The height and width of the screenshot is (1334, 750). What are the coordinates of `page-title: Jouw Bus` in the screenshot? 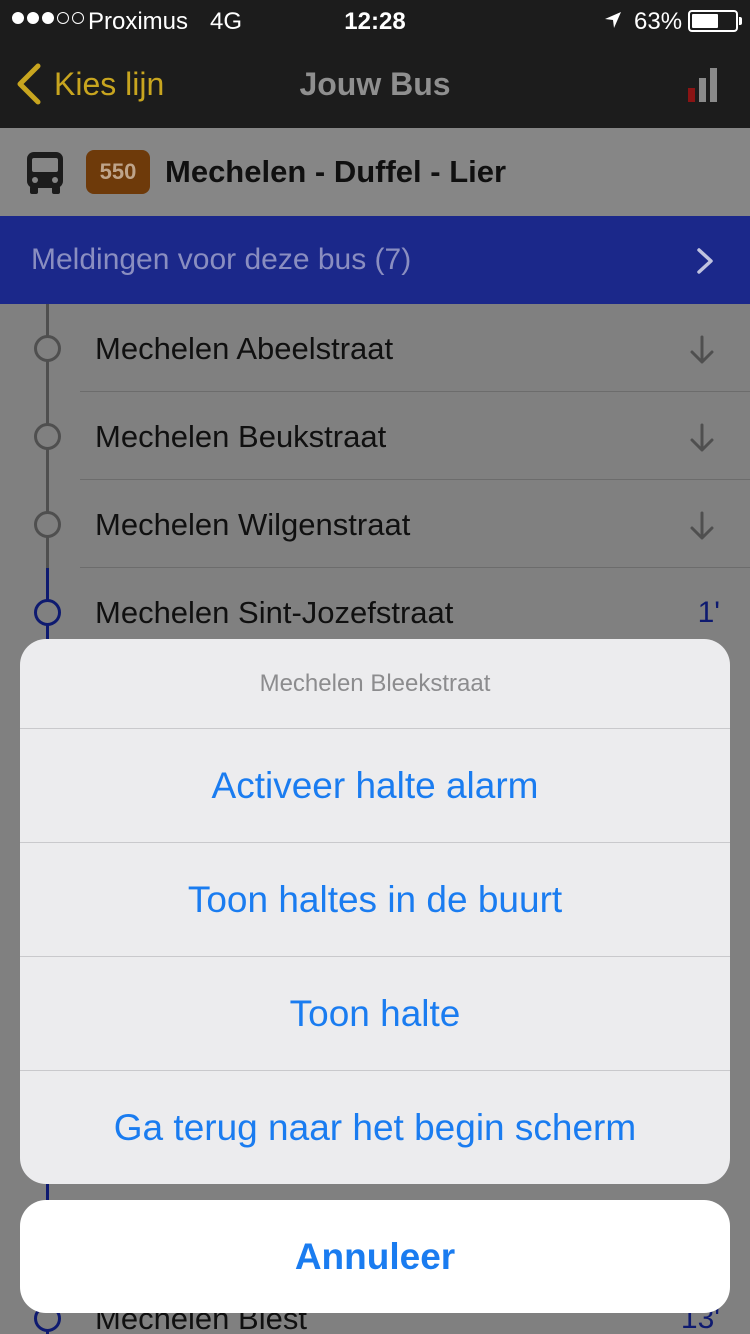 It's located at (375, 84).